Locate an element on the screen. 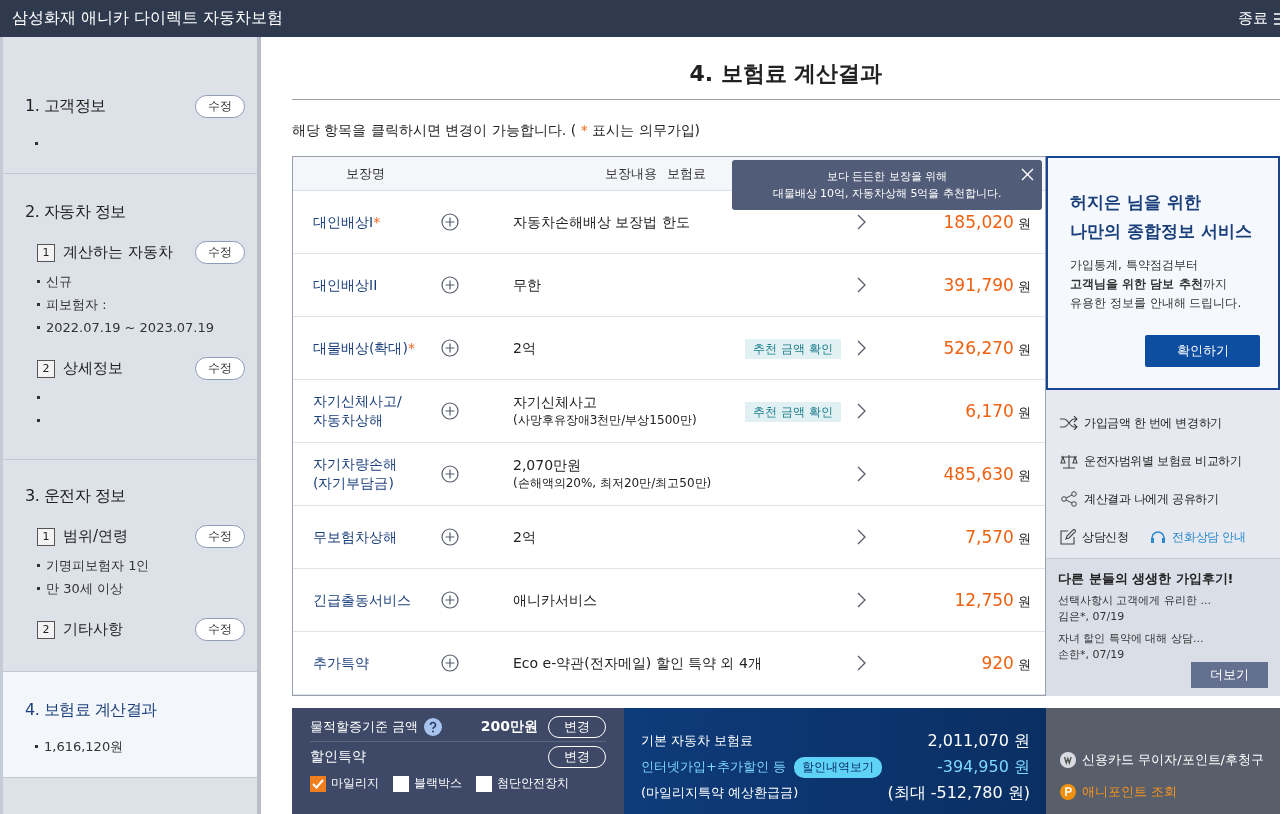 The height and width of the screenshot is (814, 1280). coverage-name: 대인배상II is located at coordinates (377, 285).